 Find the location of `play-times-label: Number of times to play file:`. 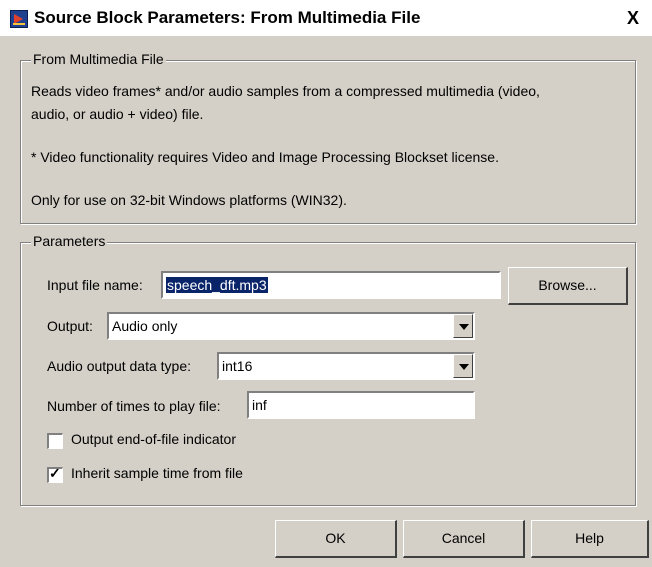

play-times-label: Number of times to play file: is located at coordinates (134, 406).